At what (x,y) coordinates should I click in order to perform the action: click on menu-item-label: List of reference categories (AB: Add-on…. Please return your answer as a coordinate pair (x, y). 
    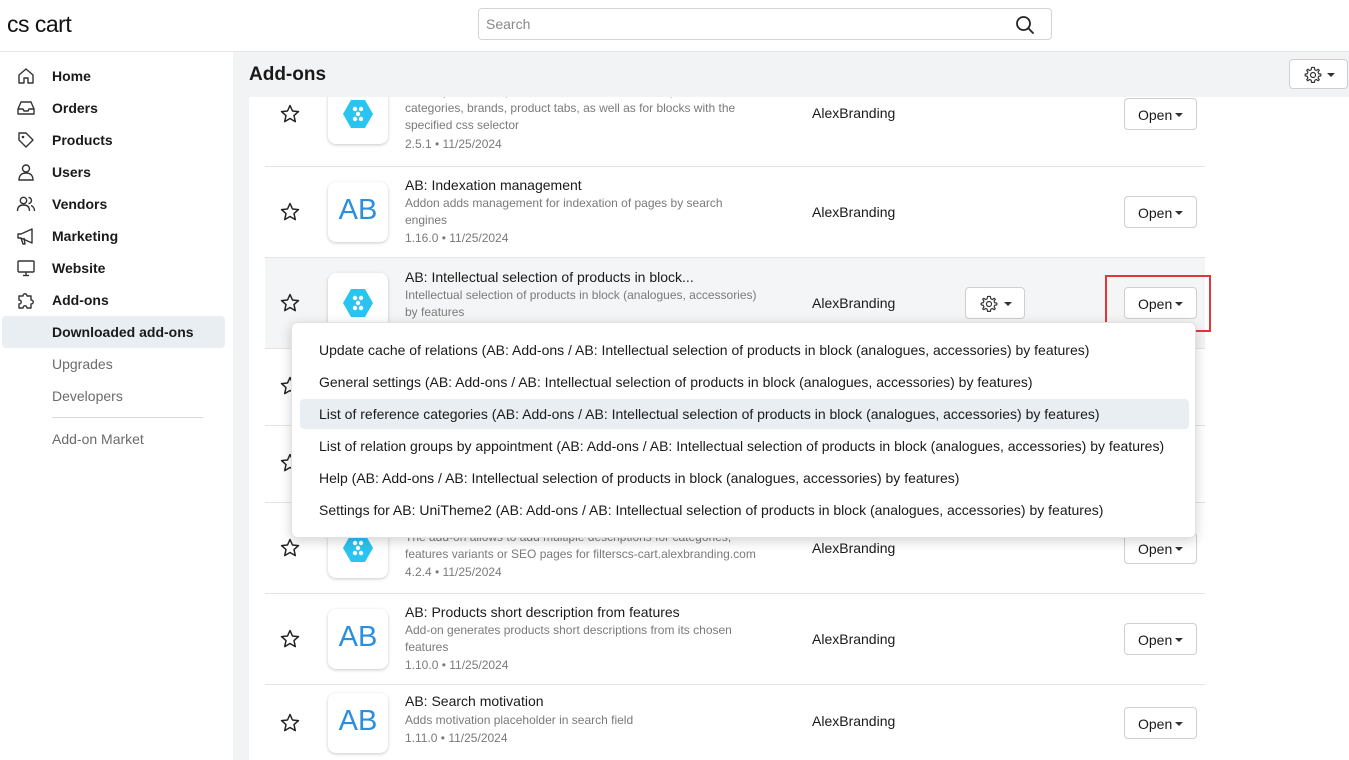
    Looking at the image, I should click on (709, 414).